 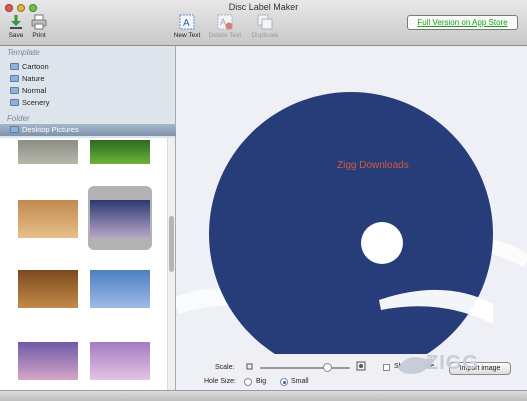 I want to click on window-title: Disc Label Maker, so click(x=263, y=7).